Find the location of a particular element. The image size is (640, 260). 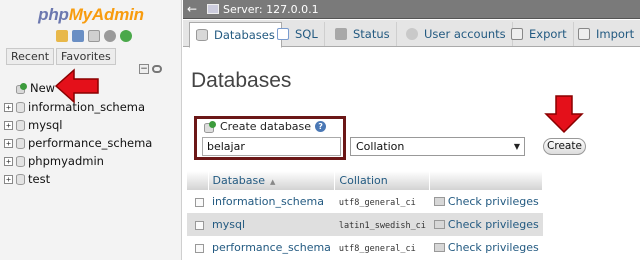

tab-sql: SQL is located at coordinates (298, 34).